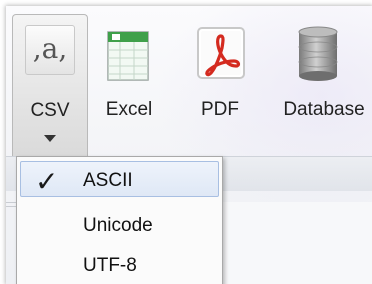  I want to click on menu-item-utf8: UTF-8, so click(119, 264).